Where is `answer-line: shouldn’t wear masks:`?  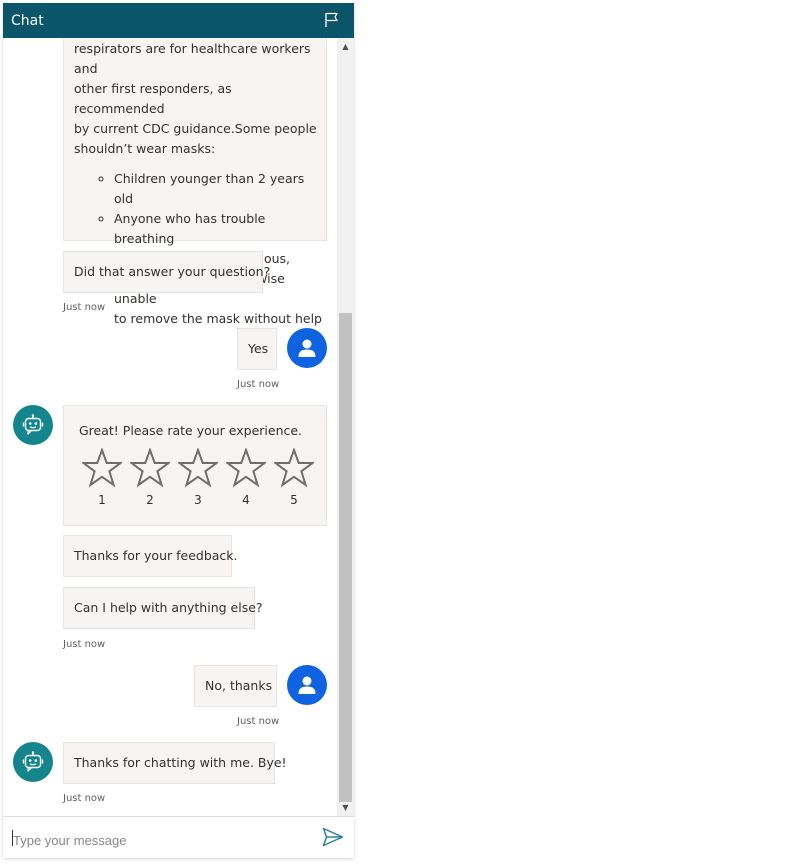
answer-line: shouldn’t wear masks: is located at coordinates (145, 148).